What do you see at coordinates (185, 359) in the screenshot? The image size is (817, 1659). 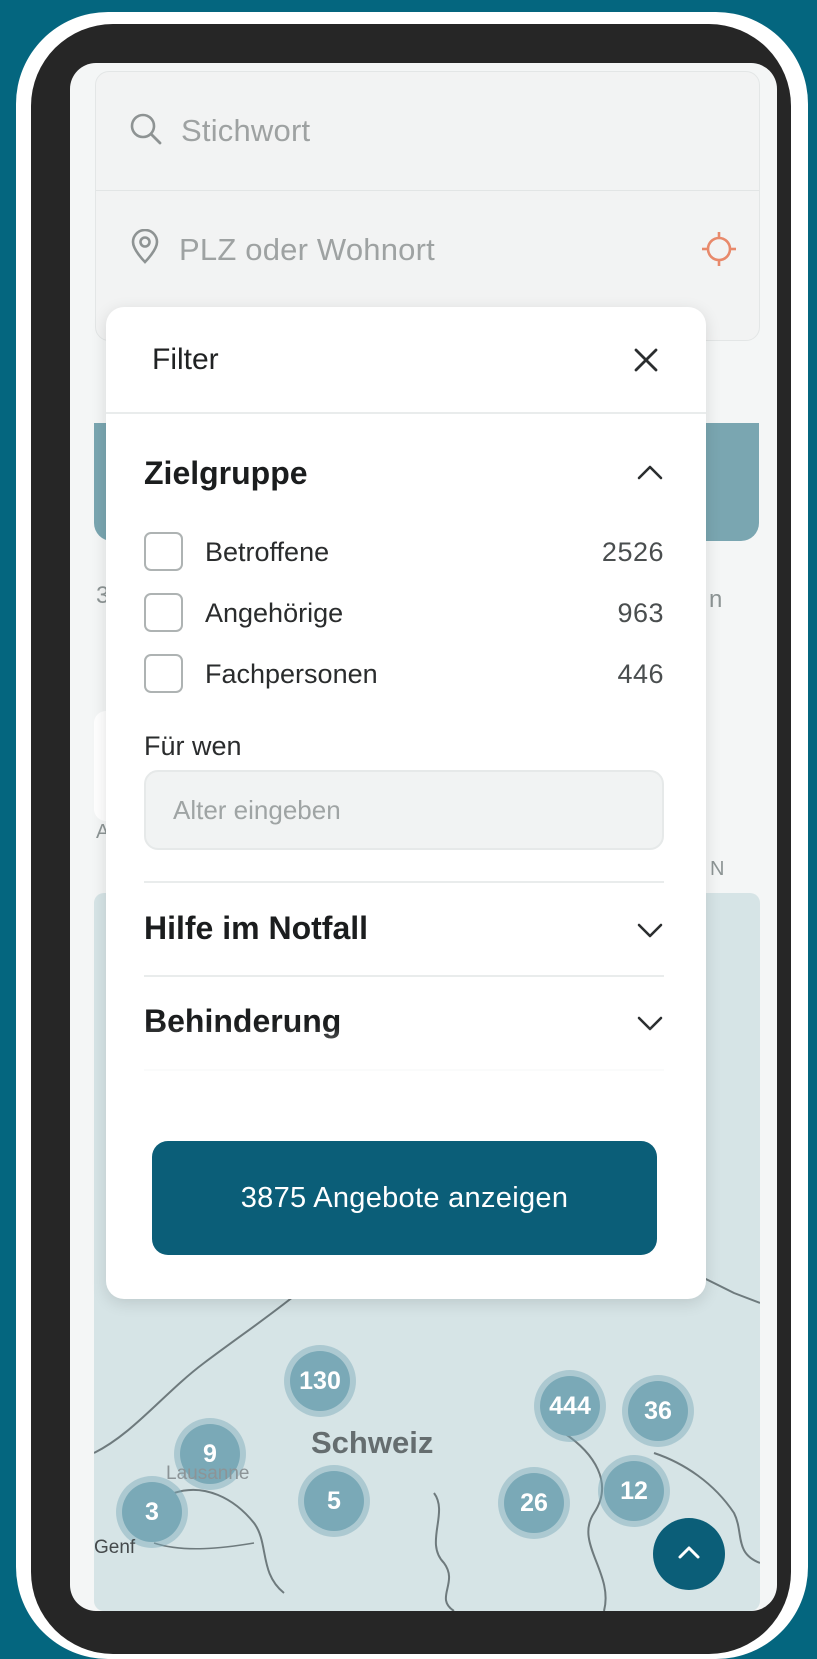 I see `filter-title: Filter` at bounding box center [185, 359].